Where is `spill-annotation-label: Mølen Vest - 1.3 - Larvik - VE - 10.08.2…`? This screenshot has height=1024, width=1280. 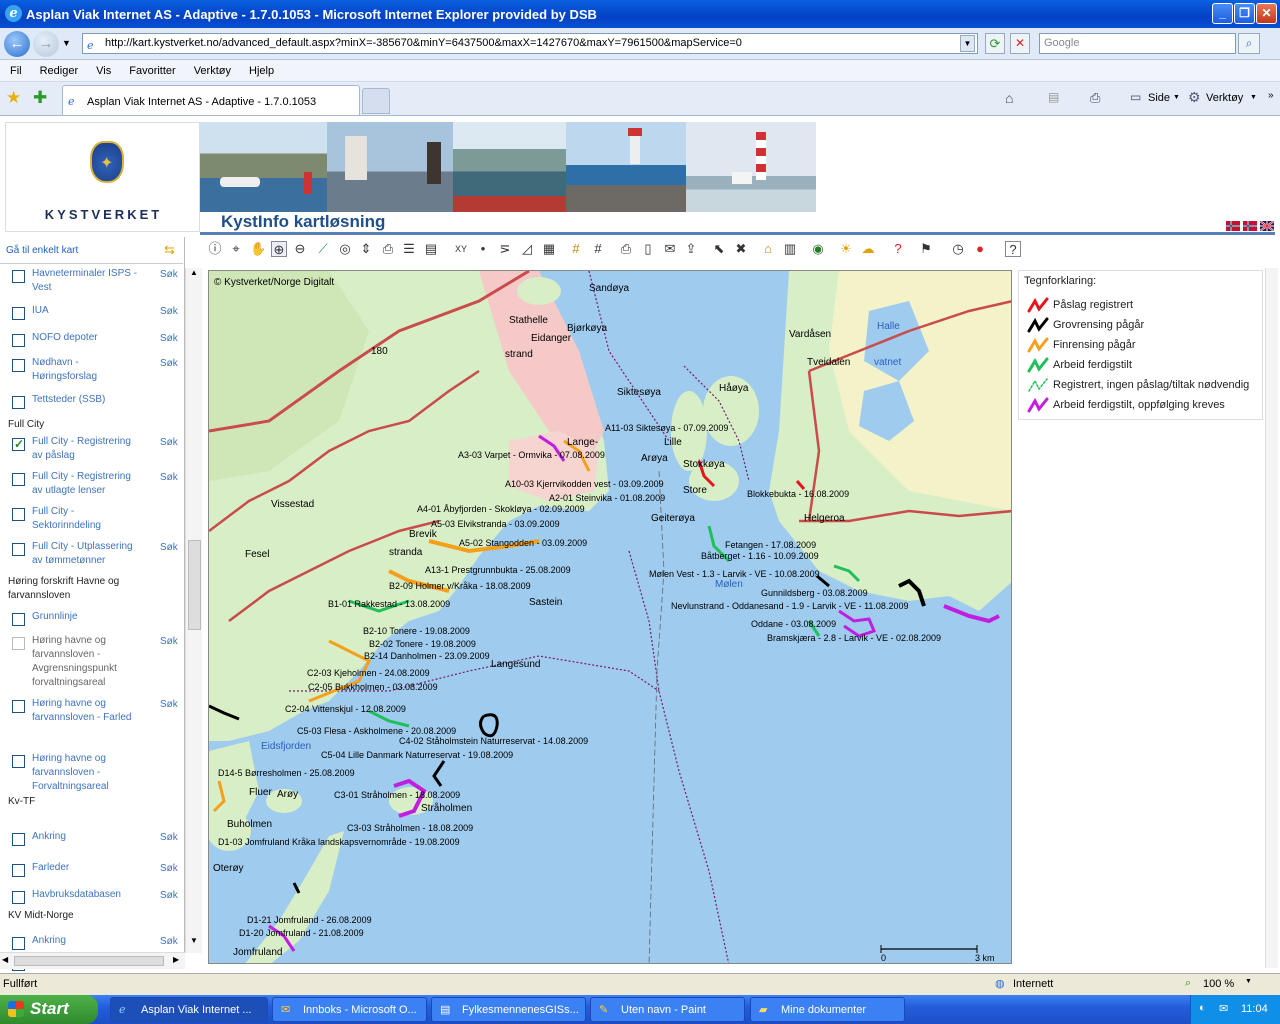 spill-annotation-label: Mølen Vest - 1.3 - Larvik - VE - 10.08.2… is located at coordinates (734, 574).